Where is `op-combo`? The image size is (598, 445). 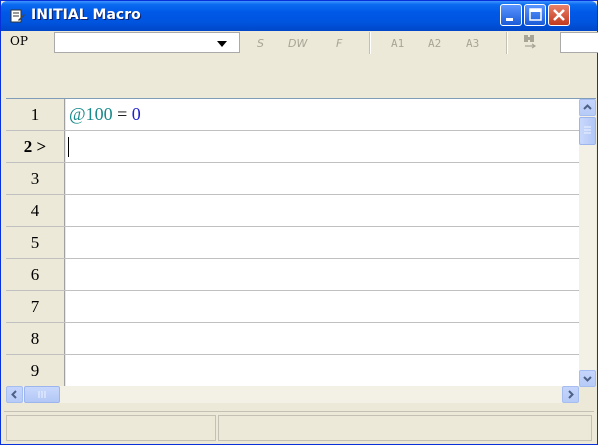 op-combo is located at coordinates (147, 42).